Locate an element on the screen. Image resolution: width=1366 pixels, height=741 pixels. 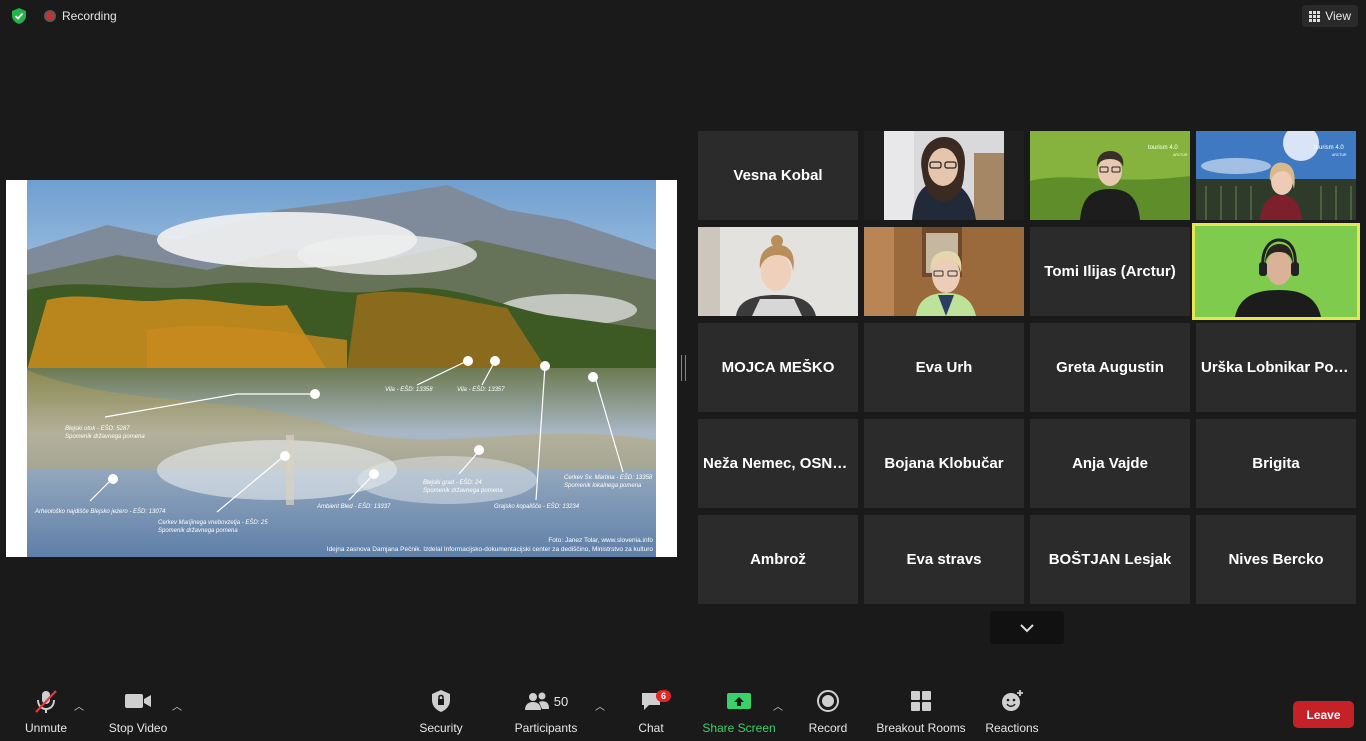
participant-tile: Bojana Klobučar is located at coordinates (944, 463).